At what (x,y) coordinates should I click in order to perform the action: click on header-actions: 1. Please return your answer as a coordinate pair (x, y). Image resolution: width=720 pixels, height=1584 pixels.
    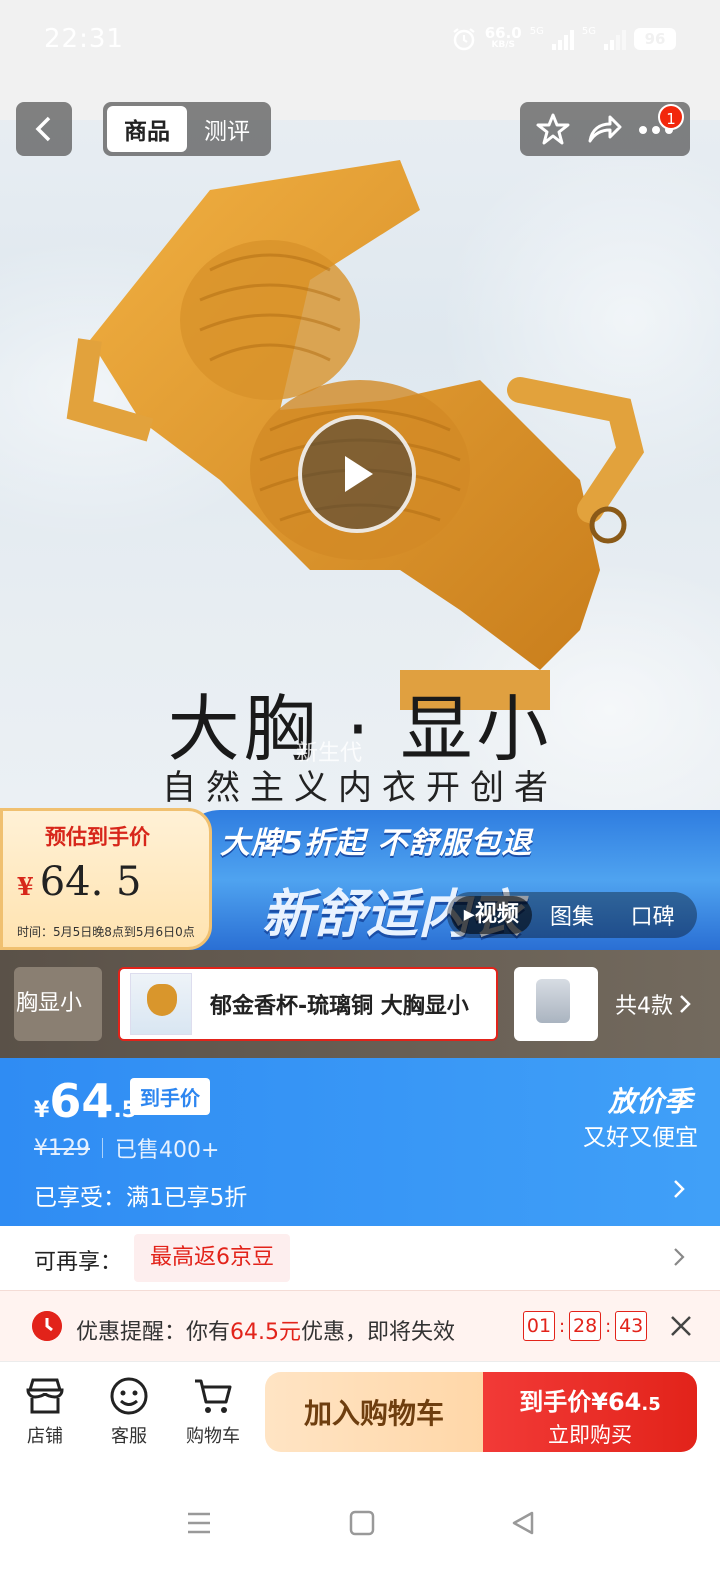
    Looking at the image, I should click on (605, 129).